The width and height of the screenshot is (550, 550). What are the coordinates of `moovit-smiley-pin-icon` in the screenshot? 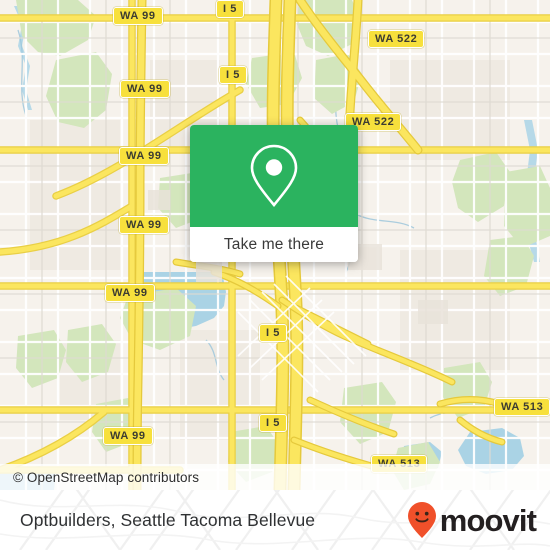 It's located at (421, 520).